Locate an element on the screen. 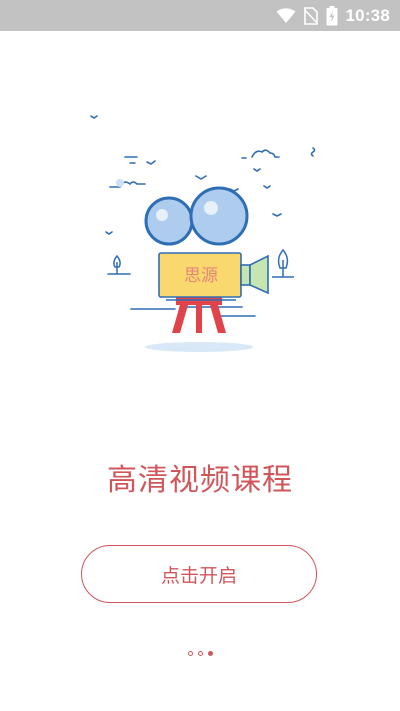 The height and width of the screenshot is (711, 400). start-button: 点击开启 is located at coordinates (199, 574).